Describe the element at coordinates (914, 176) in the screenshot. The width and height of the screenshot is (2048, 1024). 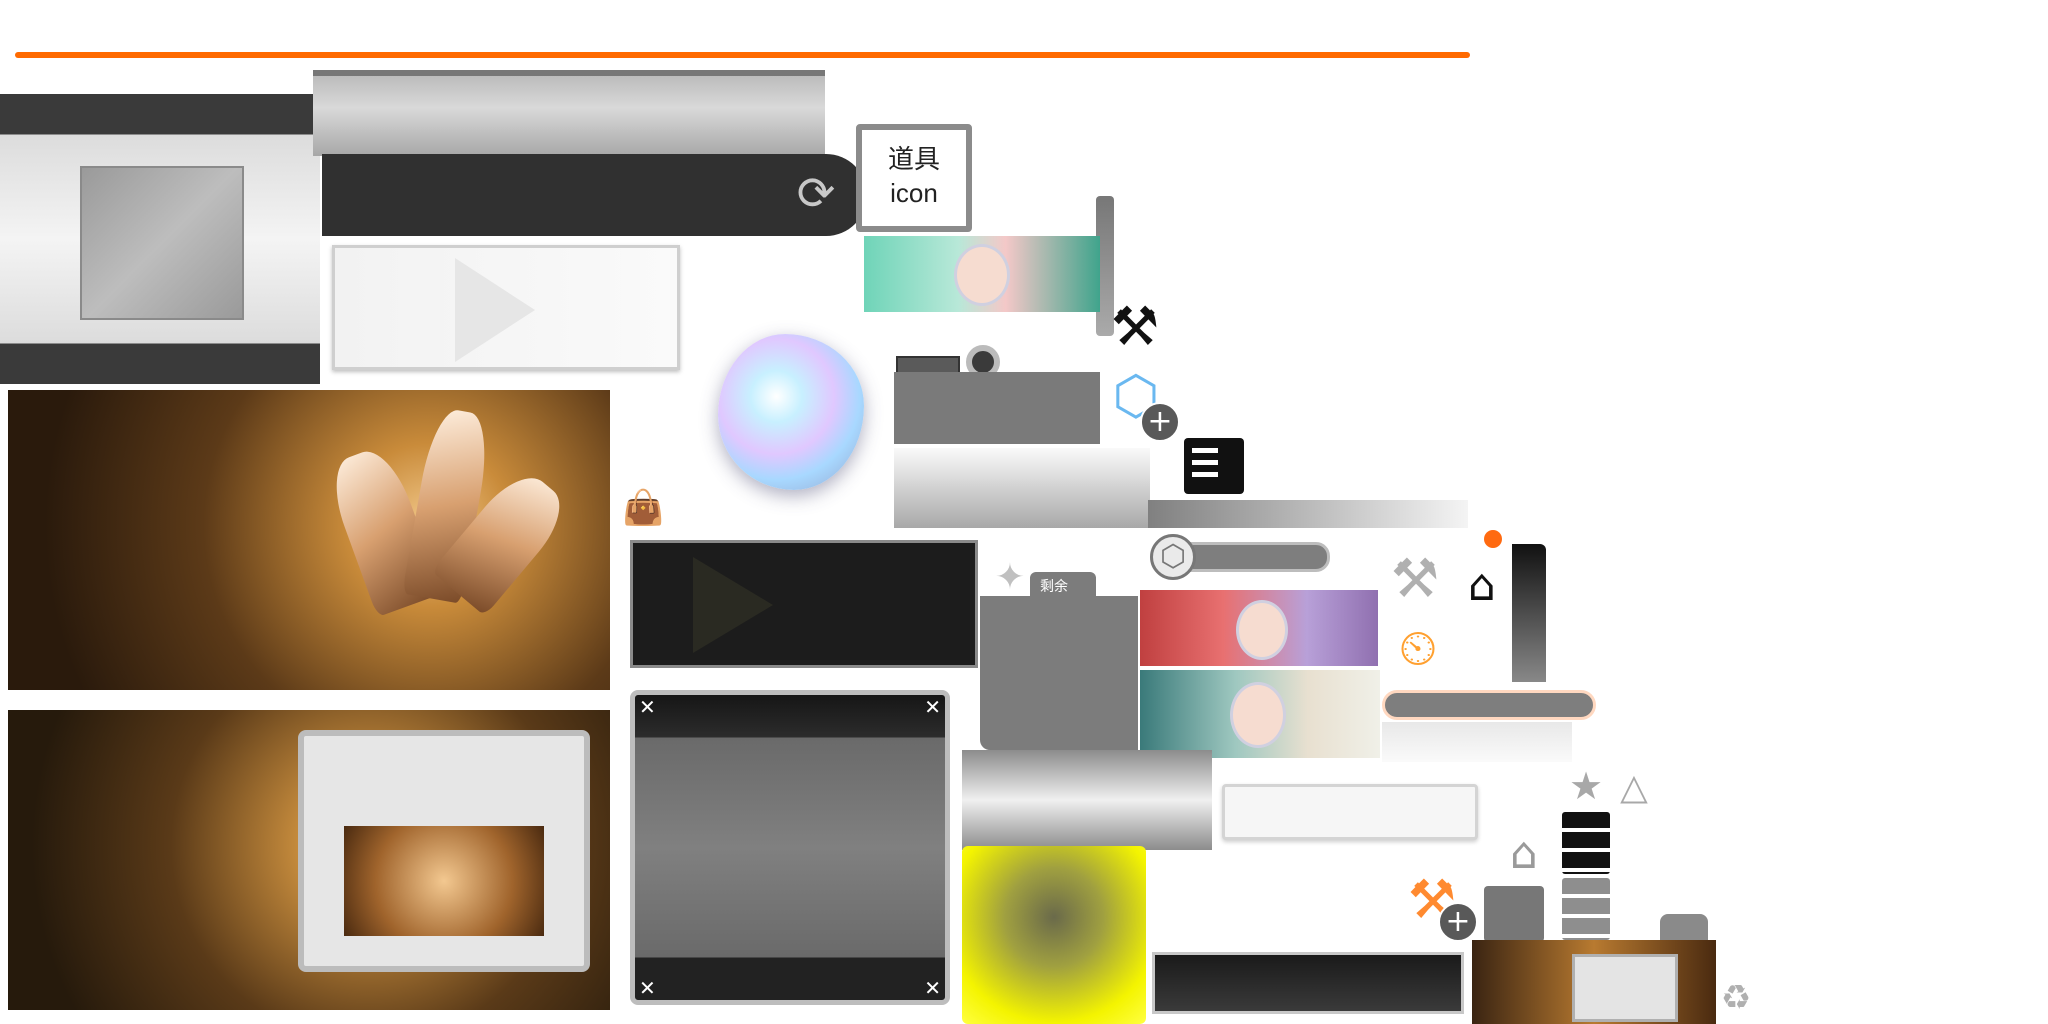
I see `item-icon-label: 道具 icon` at that location.